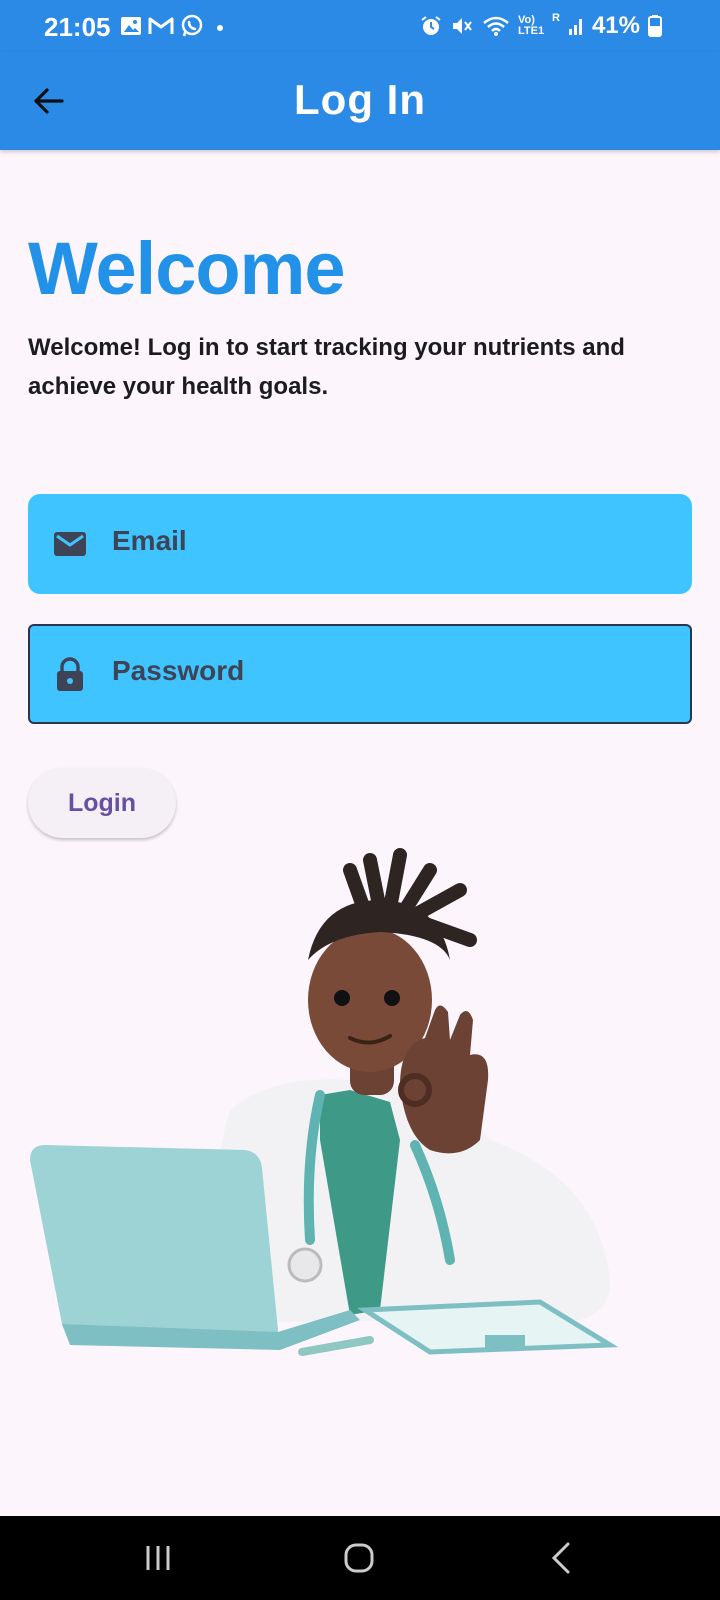 This screenshot has height=1600, width=720. Describe the element at coordinates (131, 26) in the screenshot. I see `gallery-icon` at that location.